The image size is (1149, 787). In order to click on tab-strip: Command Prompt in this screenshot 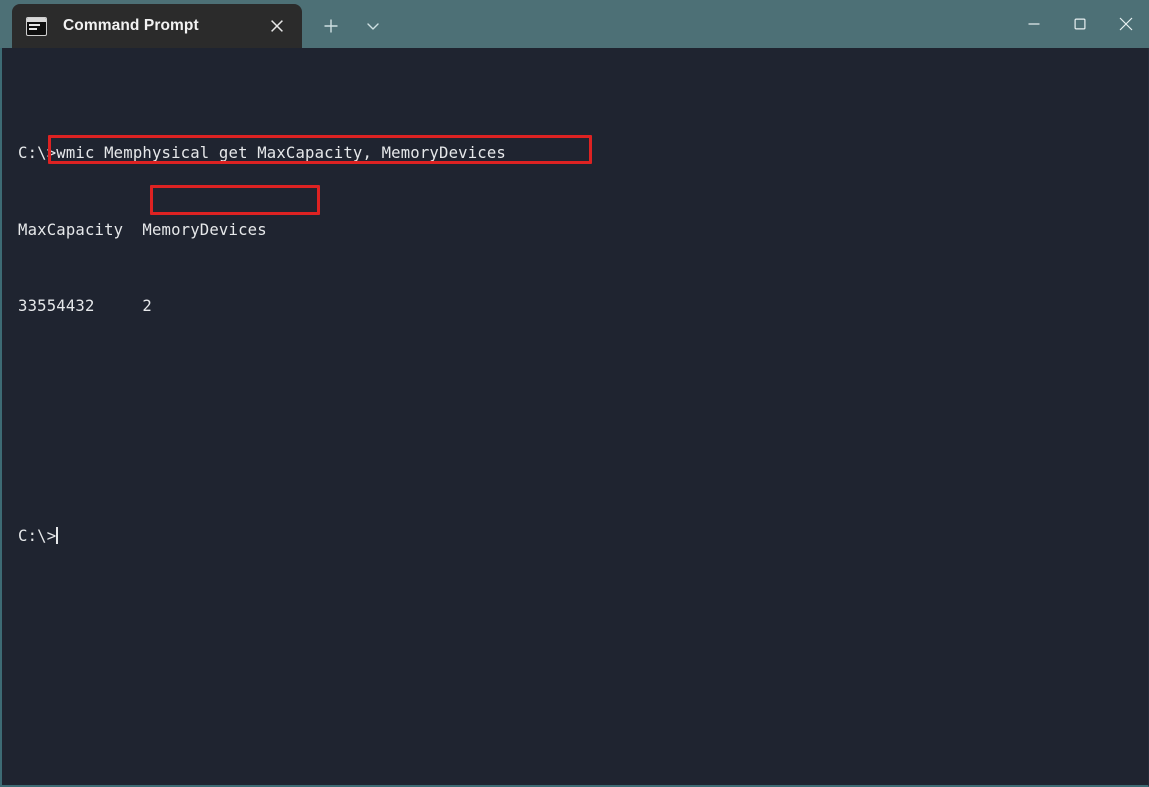, I will do `click(196, 24)`.